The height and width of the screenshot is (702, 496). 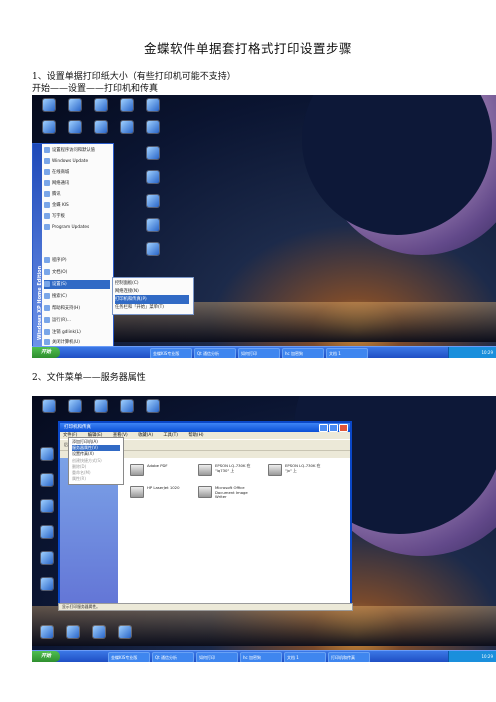 What do you see at coordinates (145, 435) in the screenshot?
I see `menu-favorites: 收藏(A)` at bounding box center [145, 435].